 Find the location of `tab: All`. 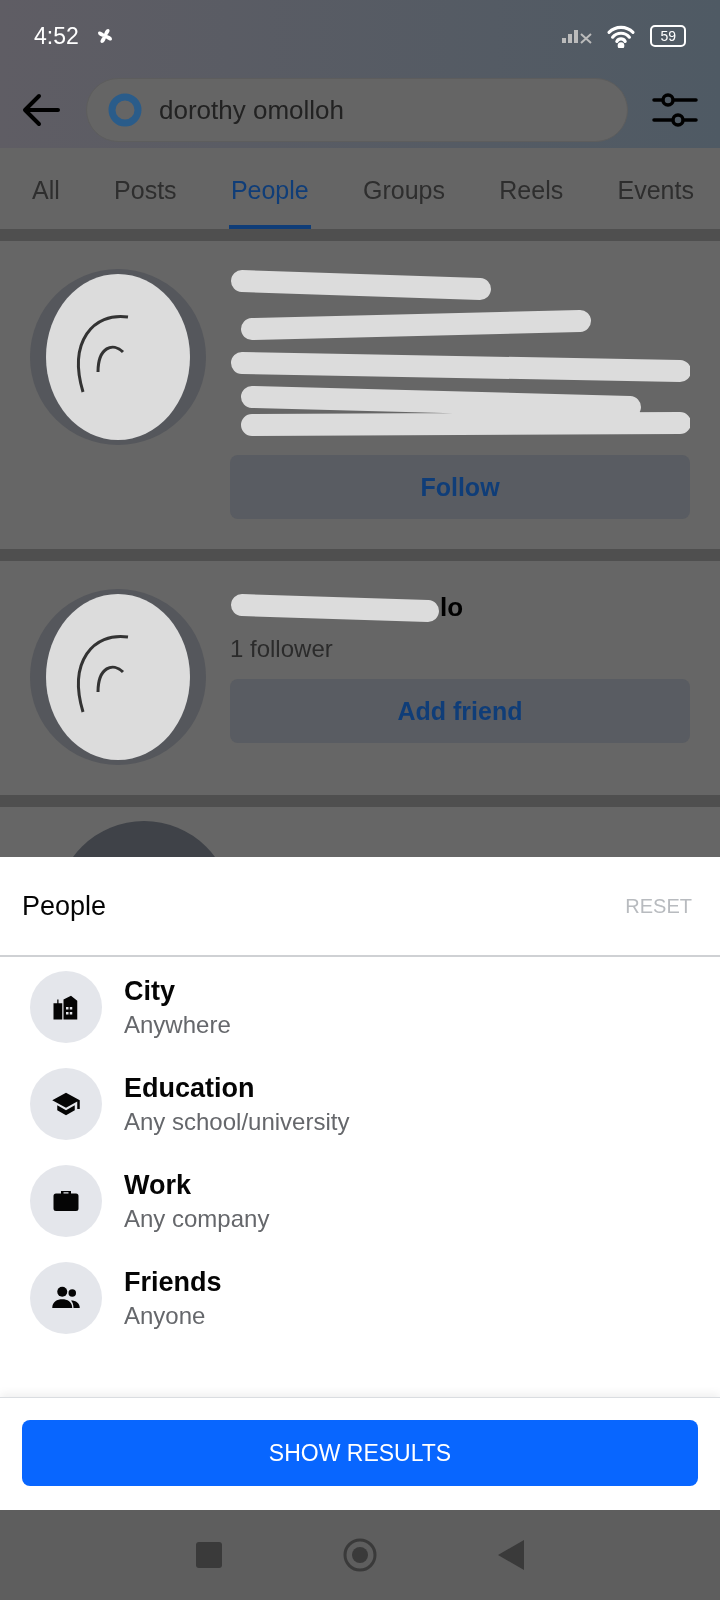

tab: All is located at coordinates (46, 193).